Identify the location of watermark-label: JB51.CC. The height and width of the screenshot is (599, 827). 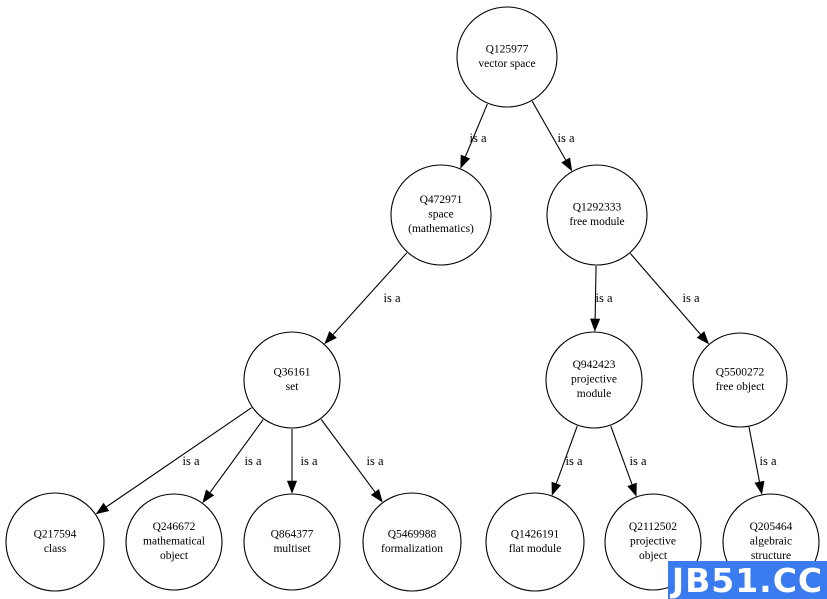
(747, 579).